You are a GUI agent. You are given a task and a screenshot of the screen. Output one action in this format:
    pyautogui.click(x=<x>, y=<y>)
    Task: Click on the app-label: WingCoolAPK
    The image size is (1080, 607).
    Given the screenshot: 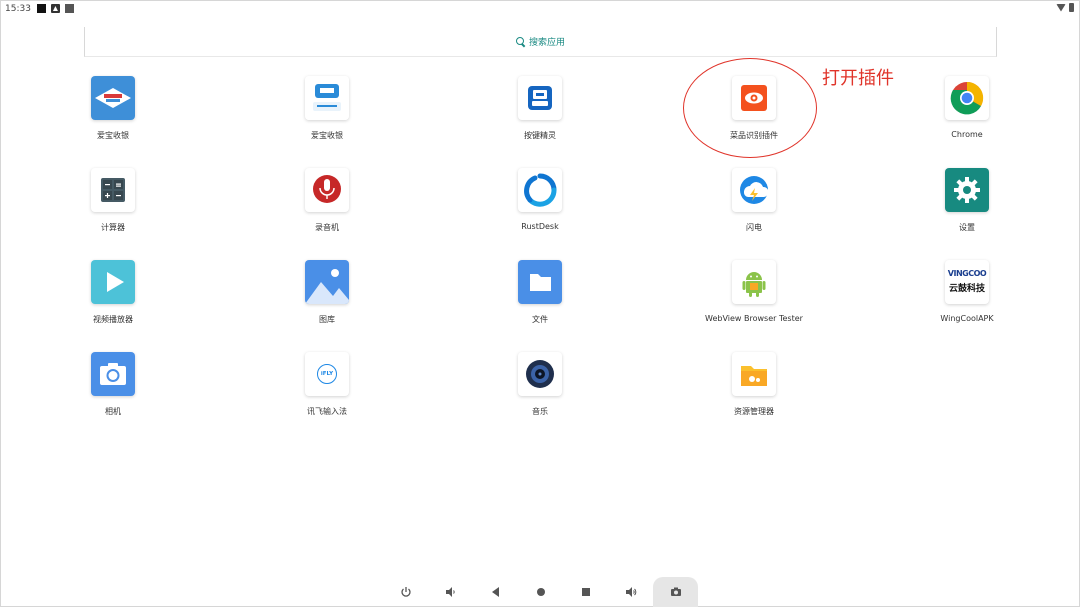 What is the action you would take?
    pyautogui.click(x=967, y=318)
    